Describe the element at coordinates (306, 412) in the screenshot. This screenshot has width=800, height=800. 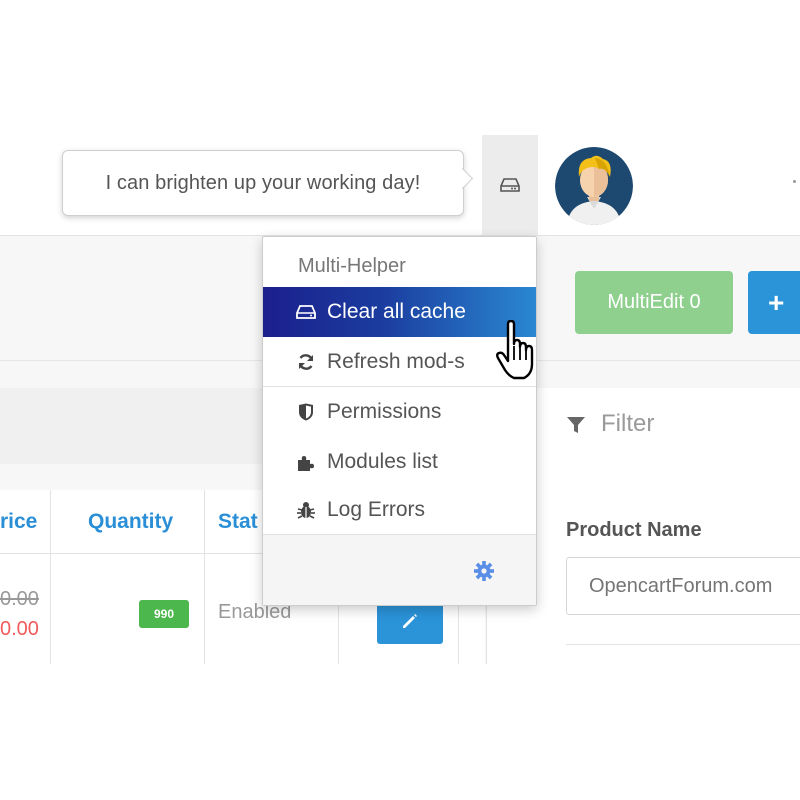
I see `shield-icon` at that location.